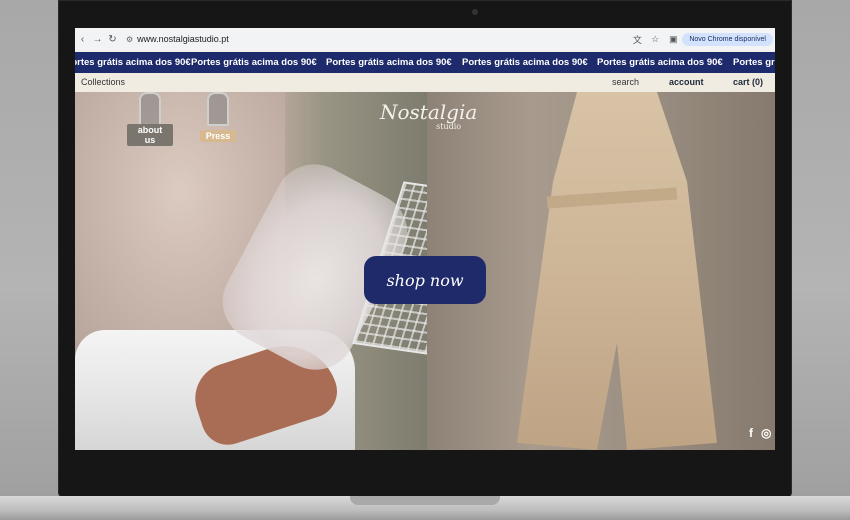  Describe the element at coordinates (686, 82) in the screenshot. I see `account-link: account` at that location.